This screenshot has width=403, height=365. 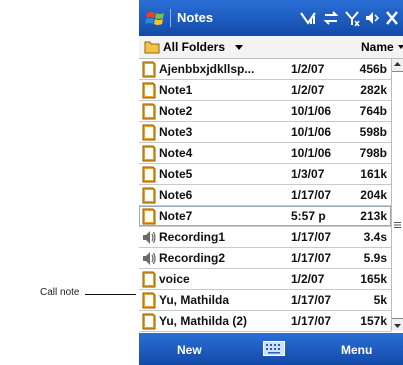 What do you see at coordinates (271, 18) in the screenshot?
I see `title-bar: Notes` at bounding box center [271, 18].